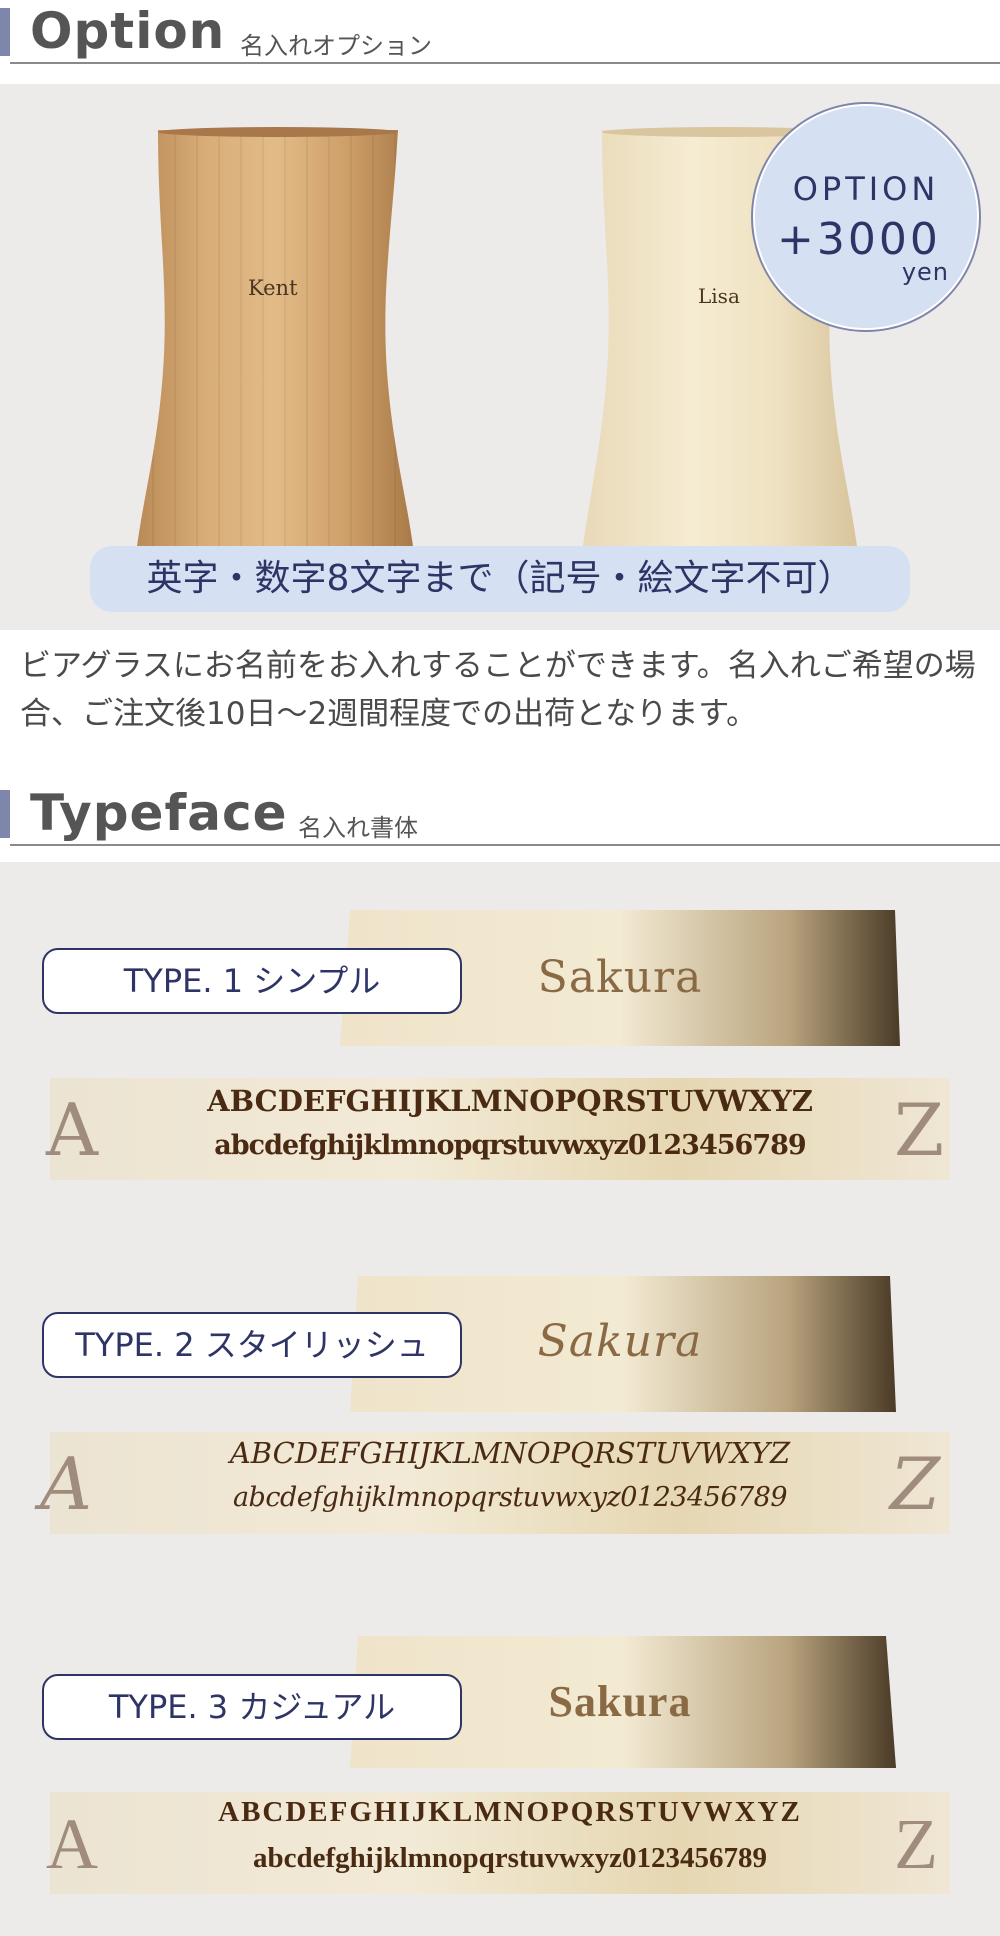 The width and height of the screenshot is (1000, 1936). Describe the element at coordinates (275, 340) in the screenshot. I see `cup-bamboo-image` at that location.